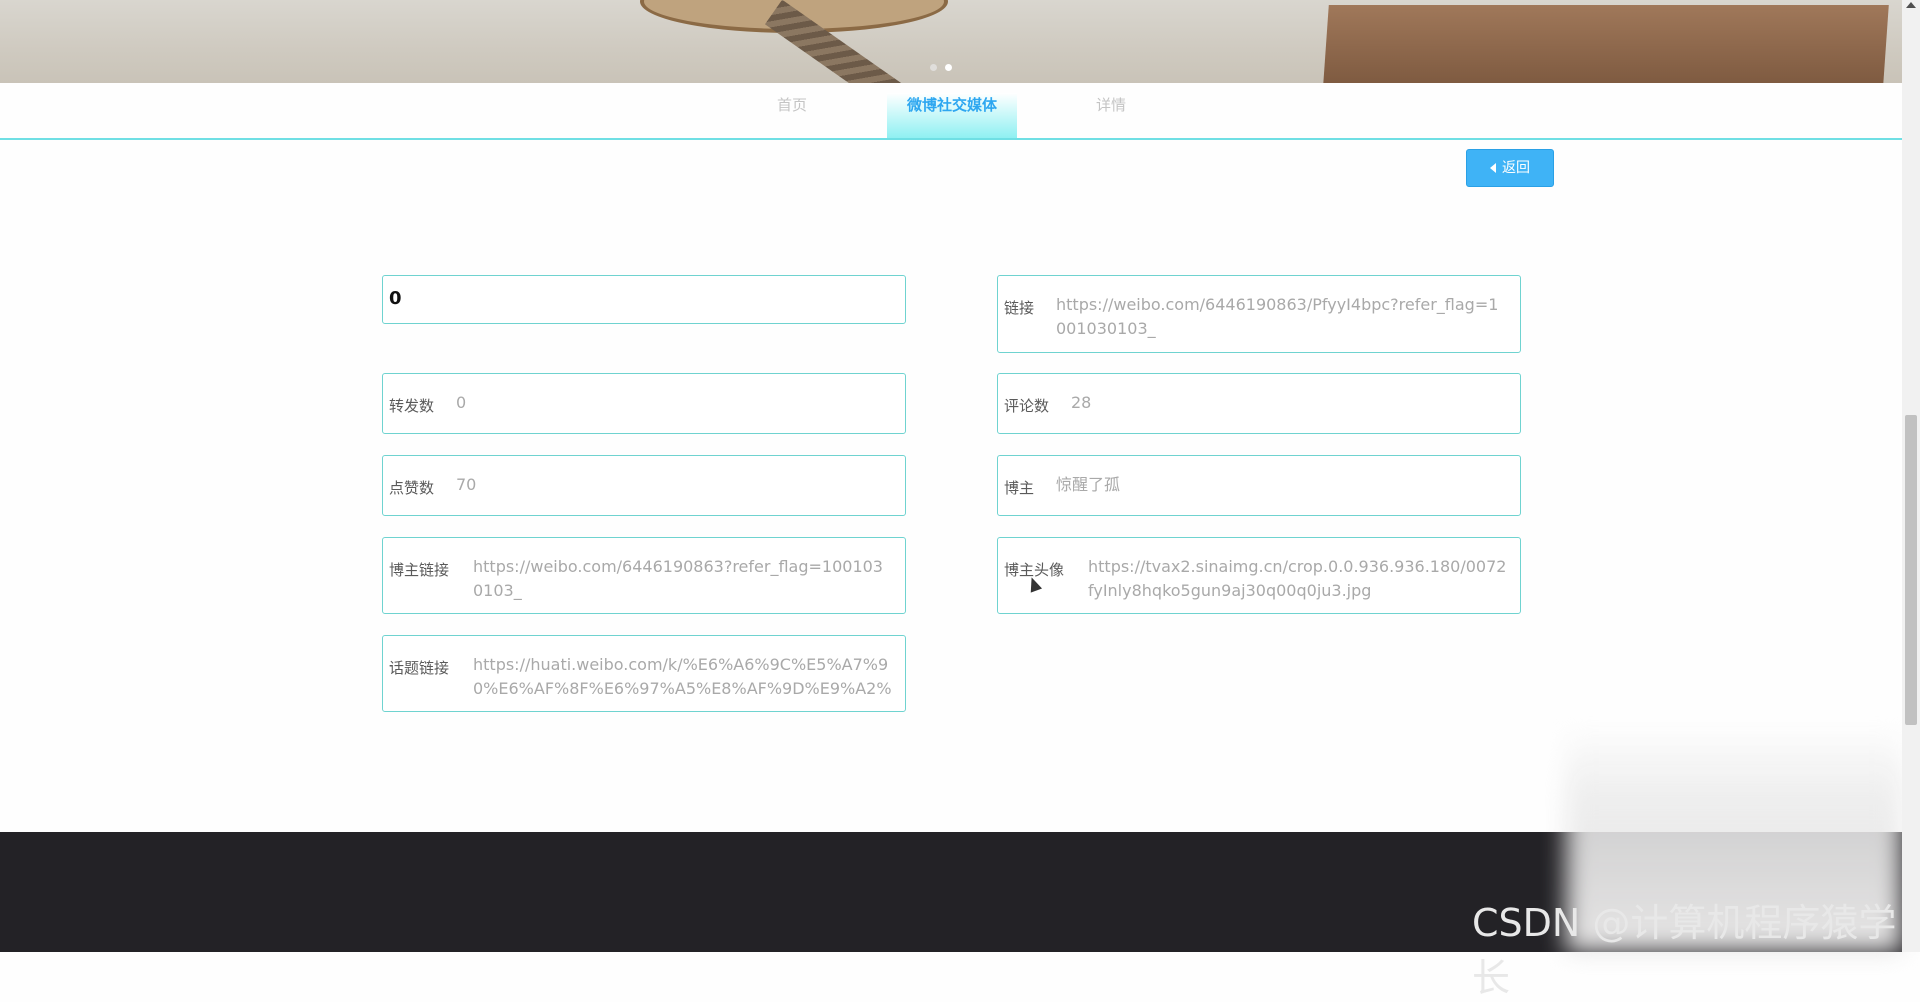 This screenshot has width=1920, height=1002. What do you see at coordinates (644, 299) in the screenshot?
I see `title-field: 0` at bounding box center [644, 299].